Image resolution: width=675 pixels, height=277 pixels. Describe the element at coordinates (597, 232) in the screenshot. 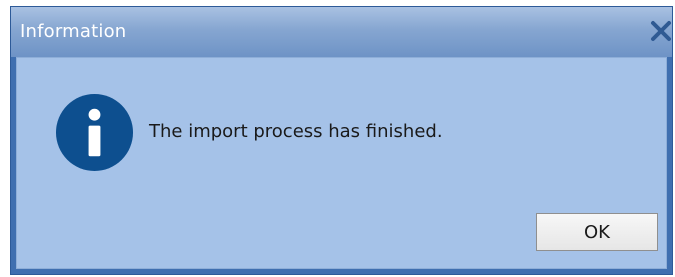

I see `ok-button: OK` at that location.